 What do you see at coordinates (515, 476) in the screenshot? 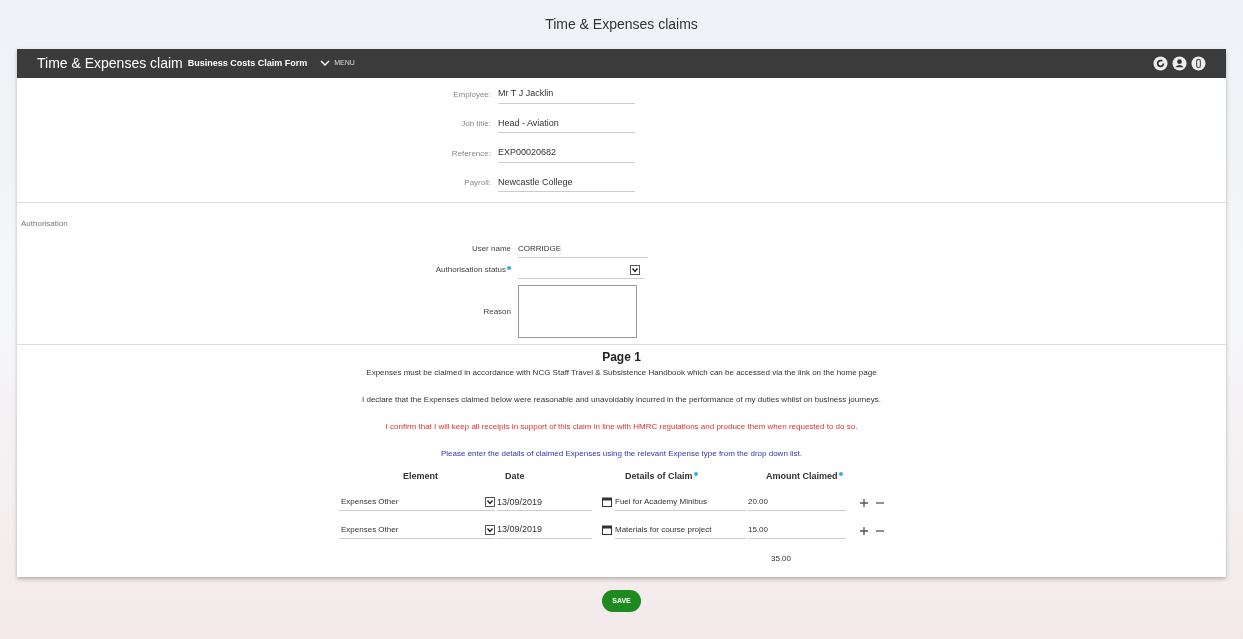
I see `column-header: Date` at bounding box center [515, 476].